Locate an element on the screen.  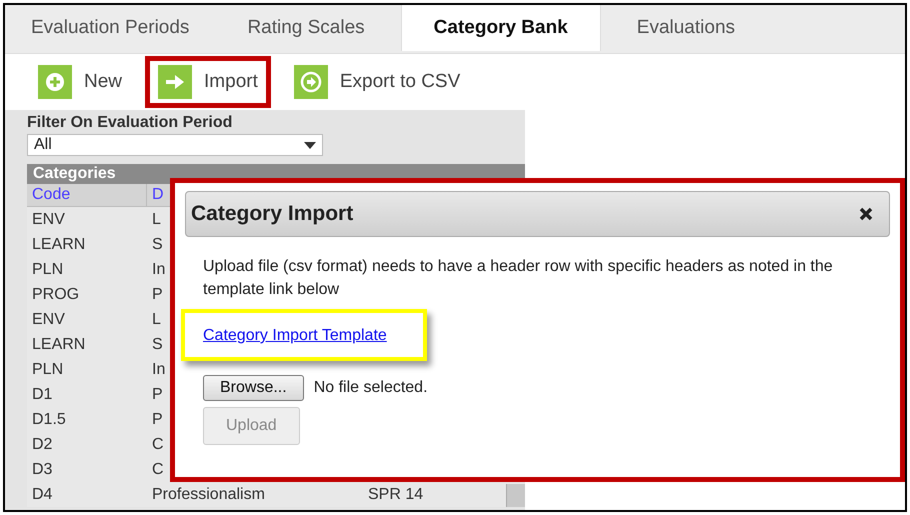
column-header: Code is located at coordinates (87, 195).